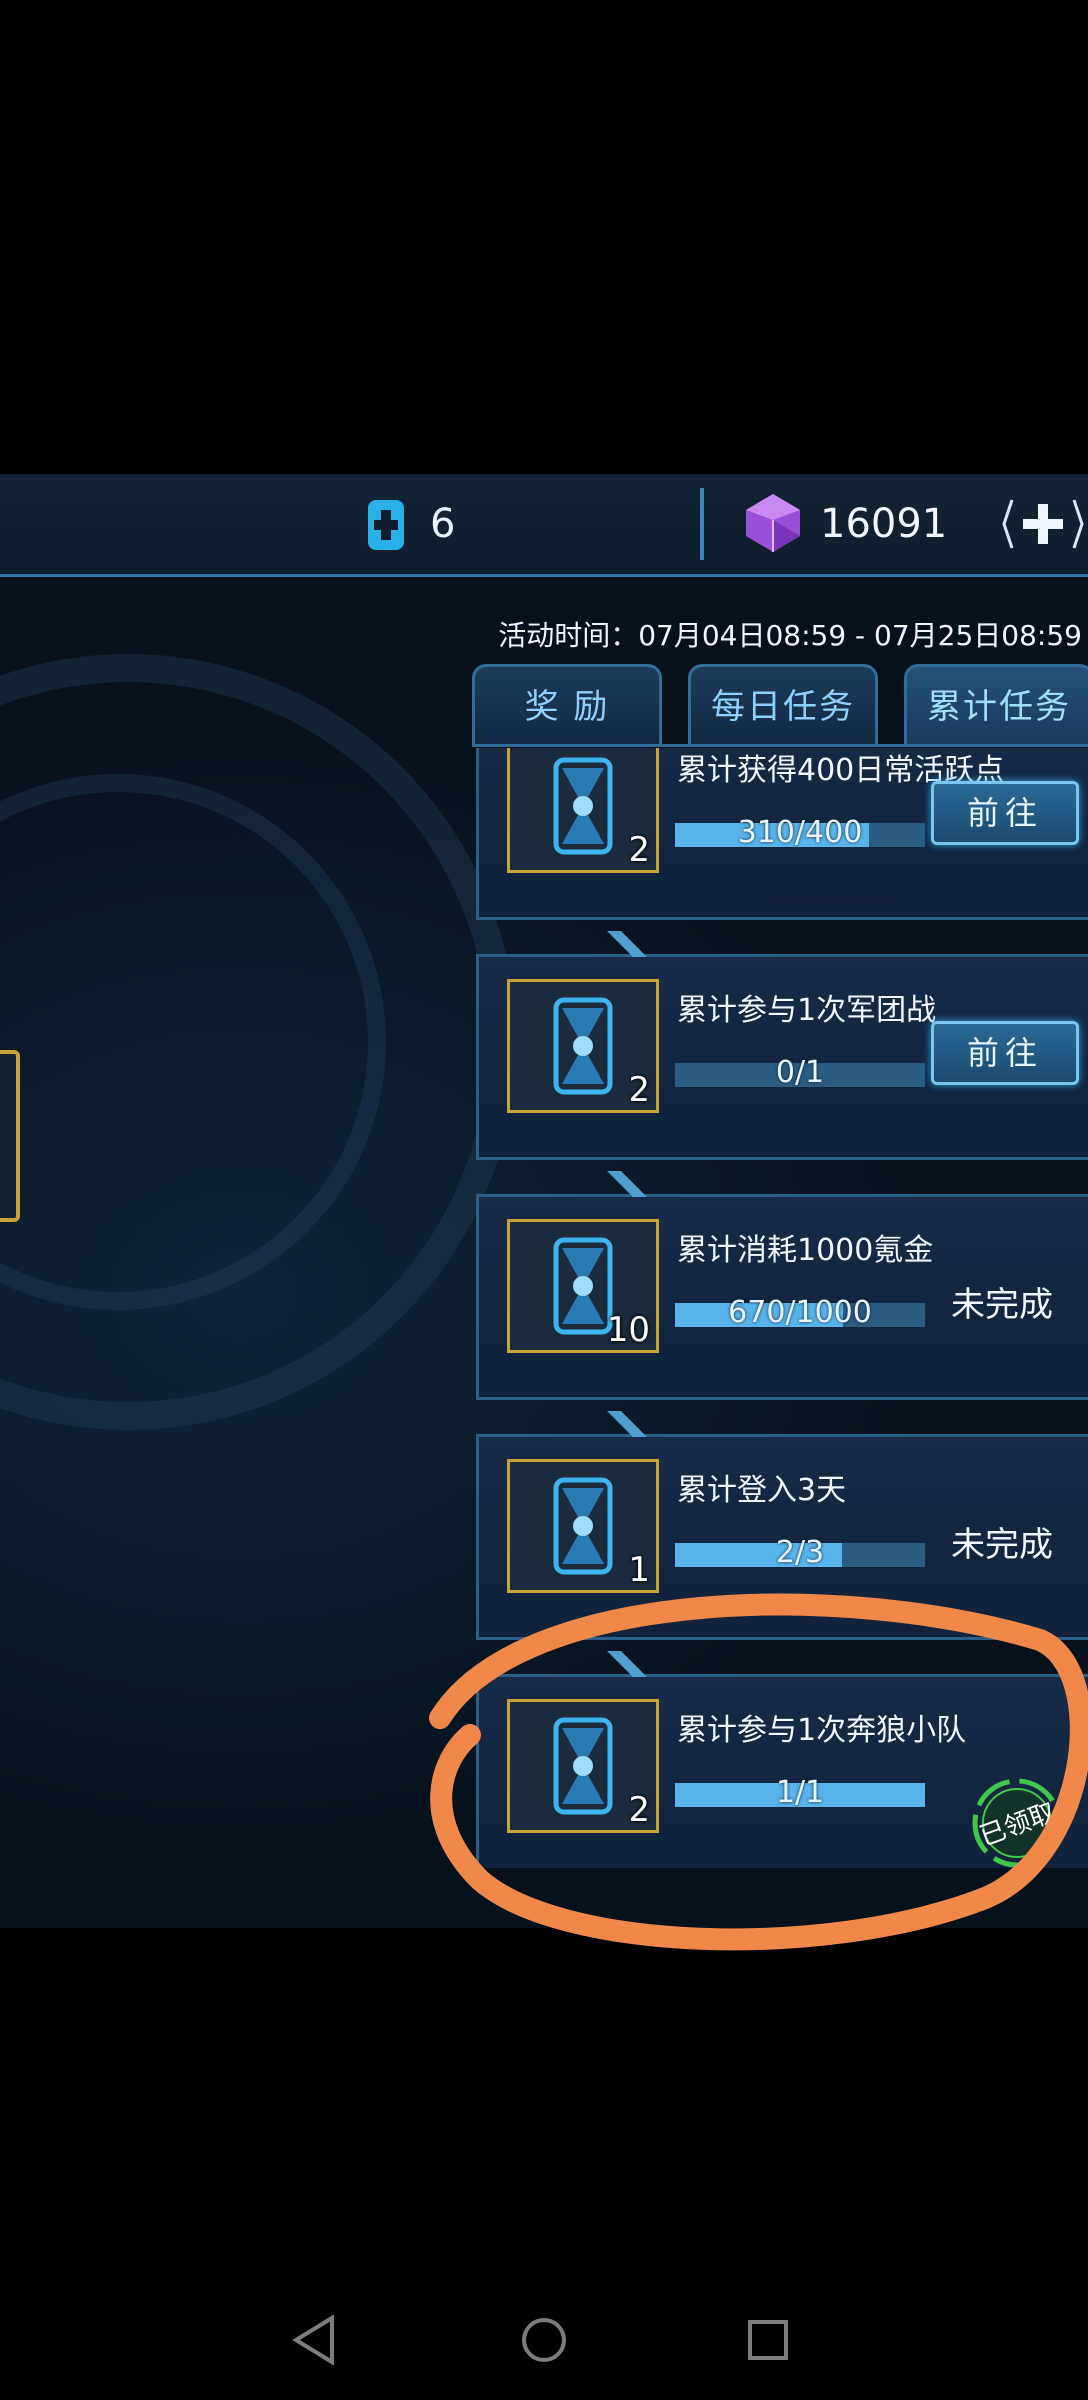  What do you see at coordinates (768, 2340) in the screenshot?
I see `recent-square-icon` at bounding box center [768, 2340].